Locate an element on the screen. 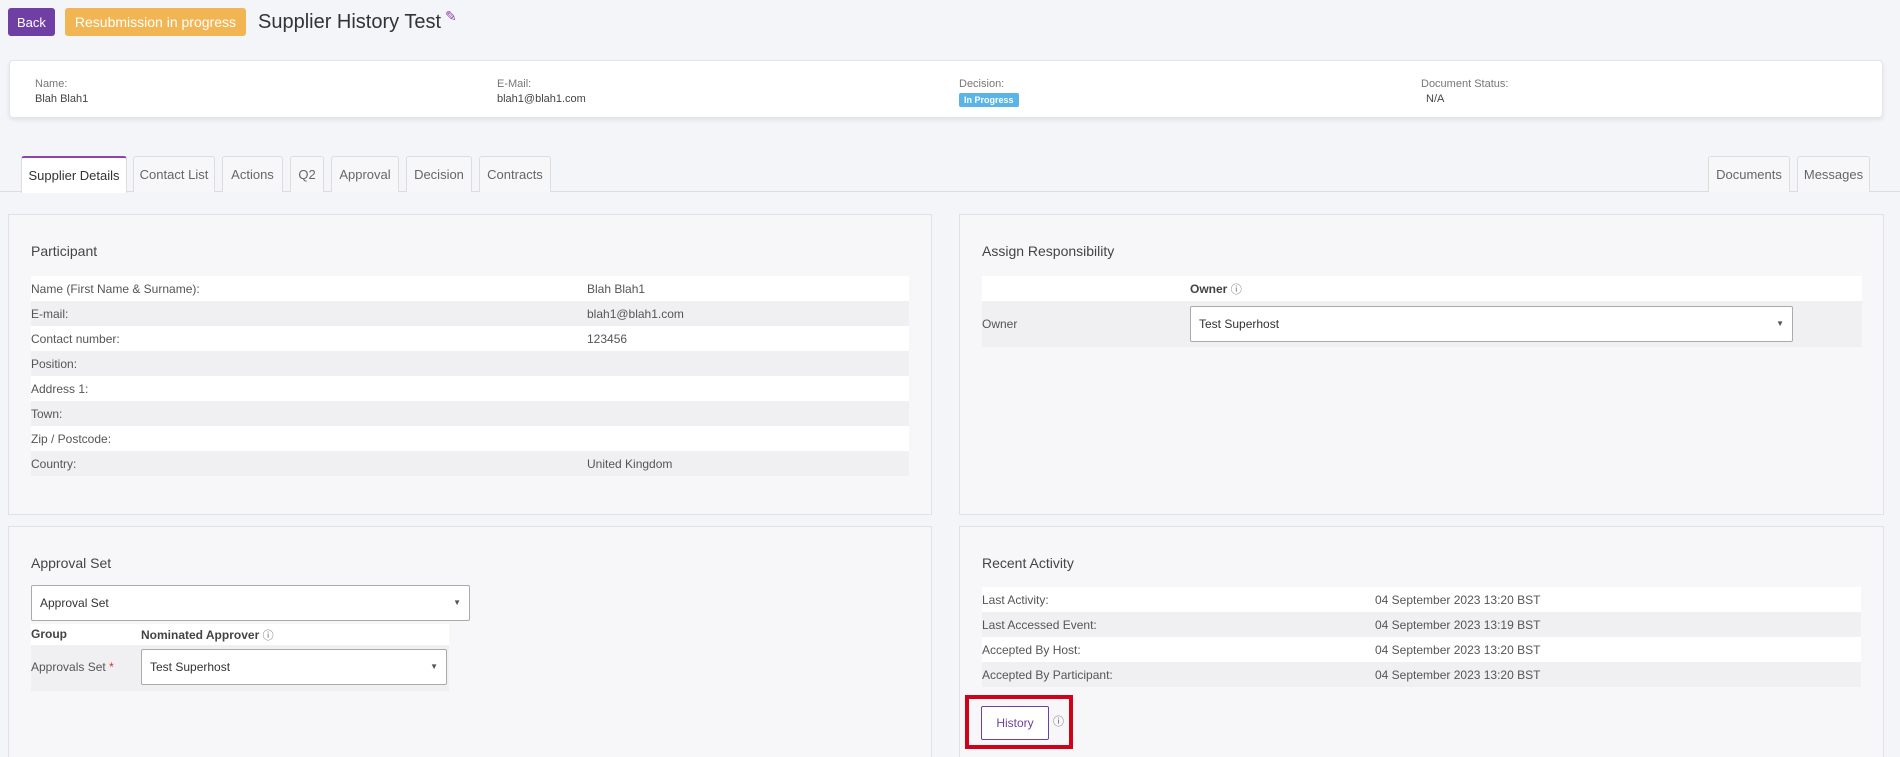  participant-label: Country: is located at coordinates (54, 463).